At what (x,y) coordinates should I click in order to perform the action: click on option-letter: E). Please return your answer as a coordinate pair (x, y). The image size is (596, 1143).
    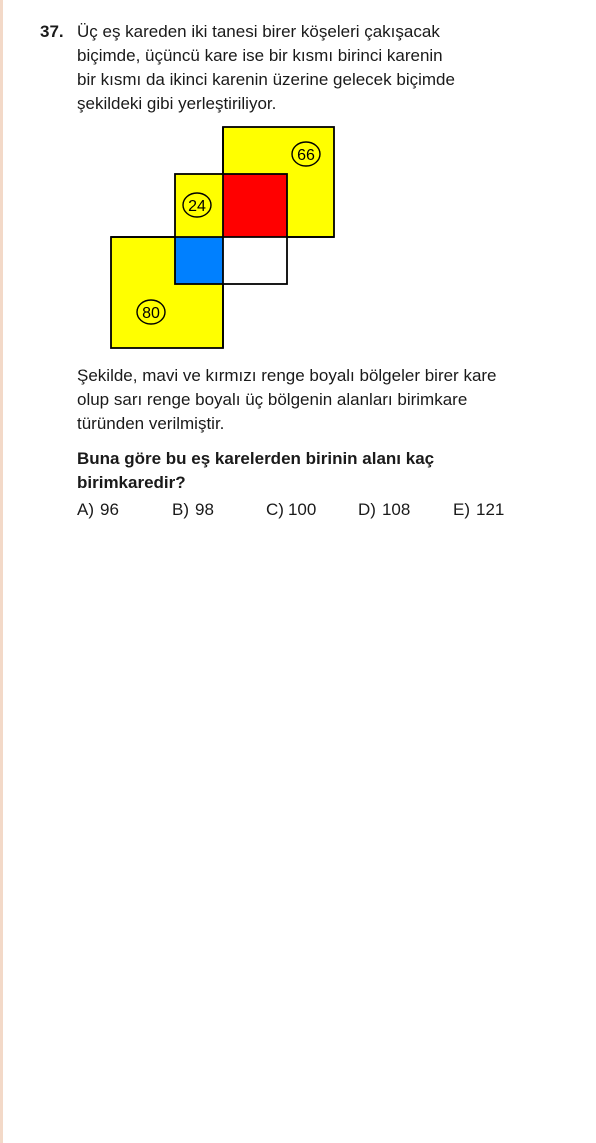
    Looking at the image, I should click on (461, 509).